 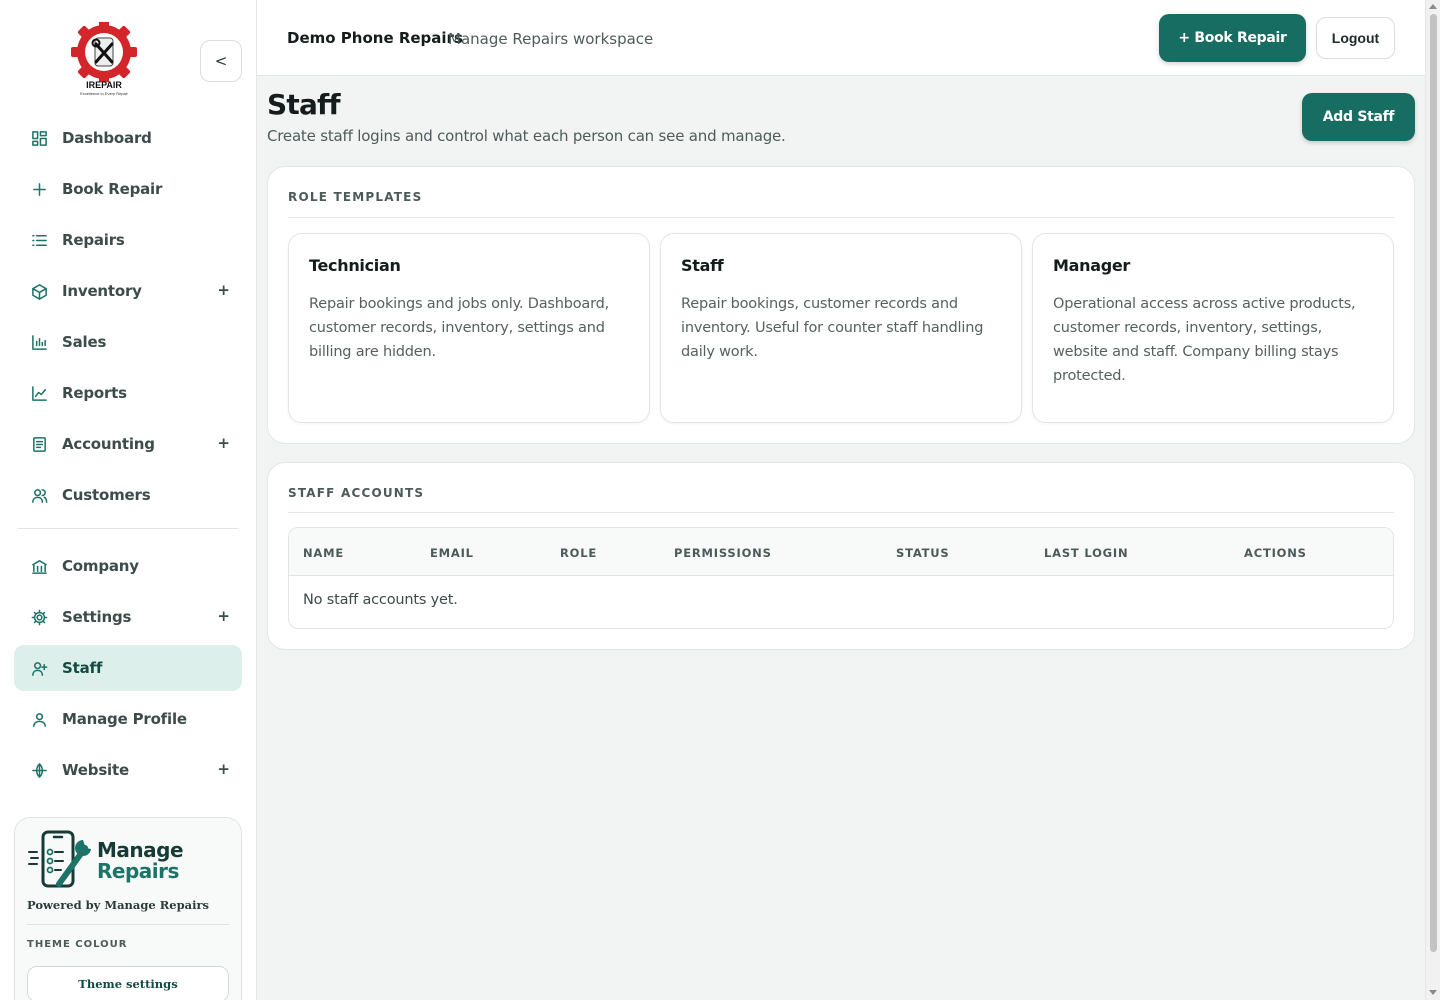 What do you see at coordinates (355, 197) in the screenshot?
I see `role-templates-heading: ROLE TEMPLATES` at bounding box center [355, 197].